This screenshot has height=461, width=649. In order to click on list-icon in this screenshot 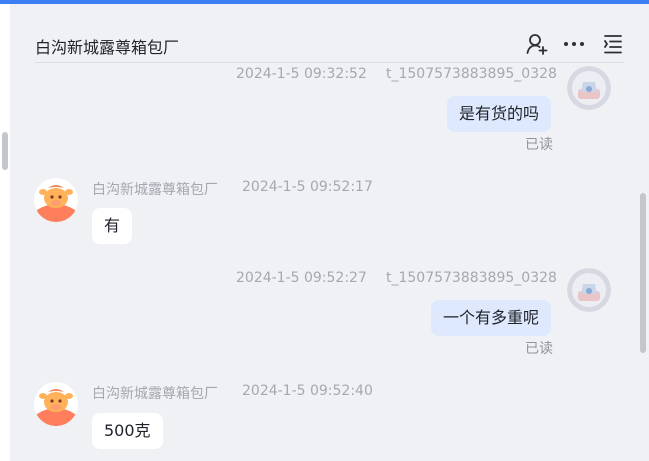, I will do `click(613, 44)`.